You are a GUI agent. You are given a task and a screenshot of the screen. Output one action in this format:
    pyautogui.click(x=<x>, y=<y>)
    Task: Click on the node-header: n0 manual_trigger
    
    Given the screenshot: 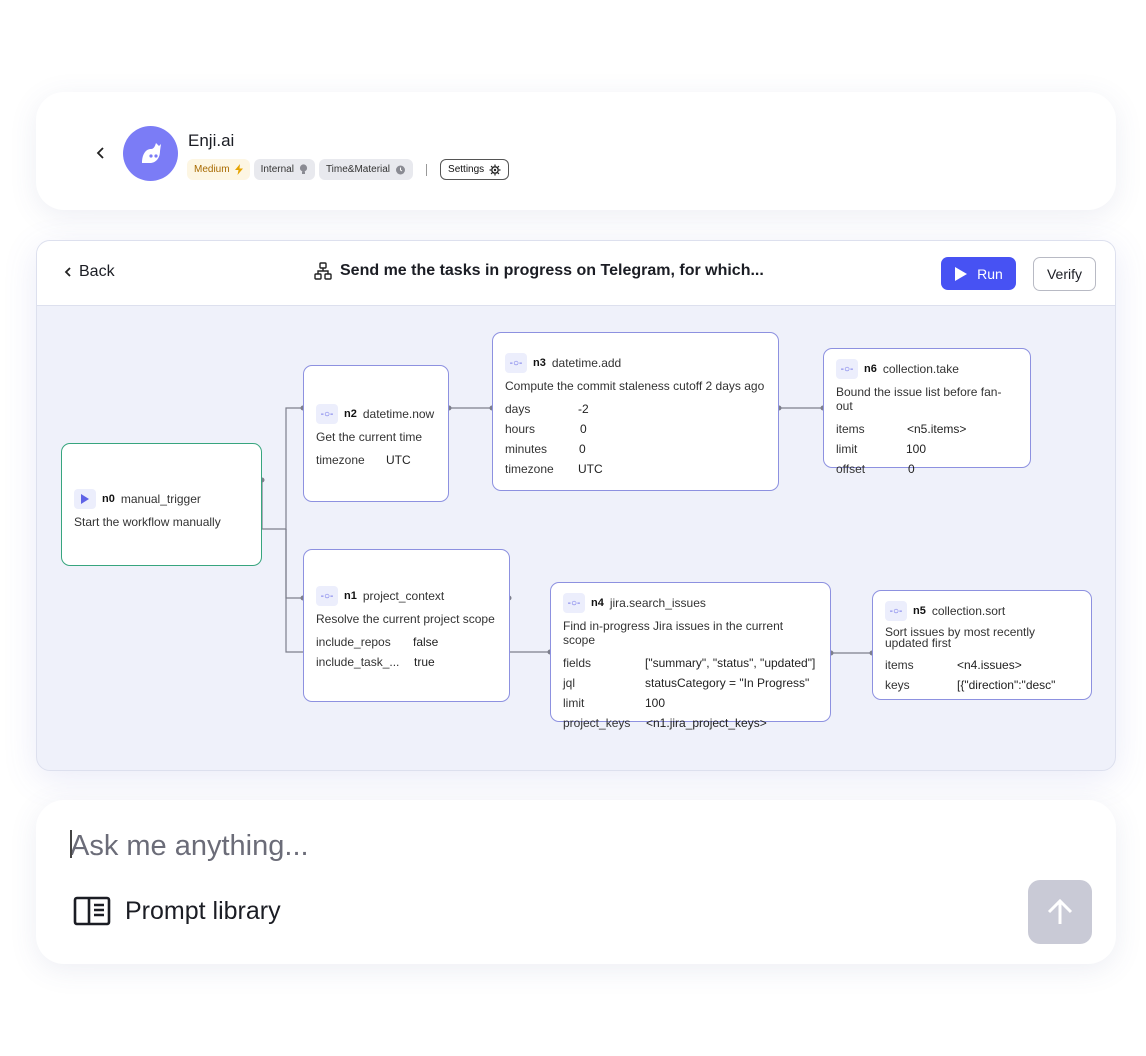 What is the action you would take?
    pyautogui.click(x=161, y=499)
    